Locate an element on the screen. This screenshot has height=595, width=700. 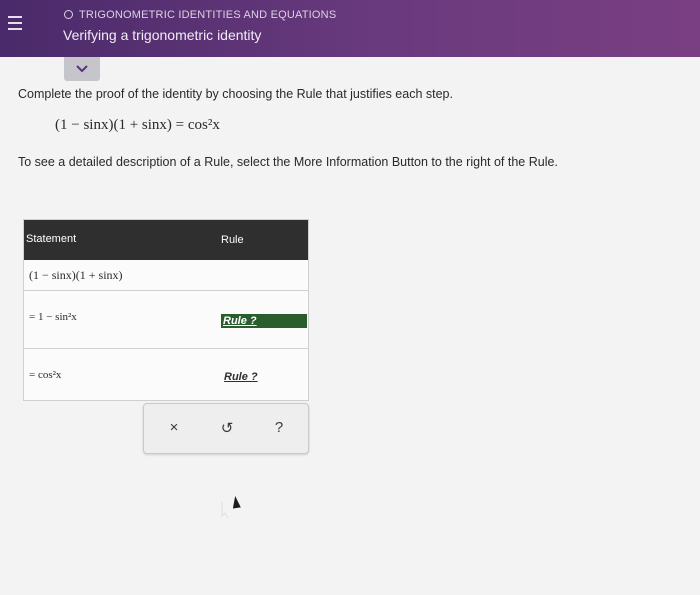
topic-title: TRIGONOMETRIC IDENTITIES AND EQUATIONS is located at coordinates (200, 15).